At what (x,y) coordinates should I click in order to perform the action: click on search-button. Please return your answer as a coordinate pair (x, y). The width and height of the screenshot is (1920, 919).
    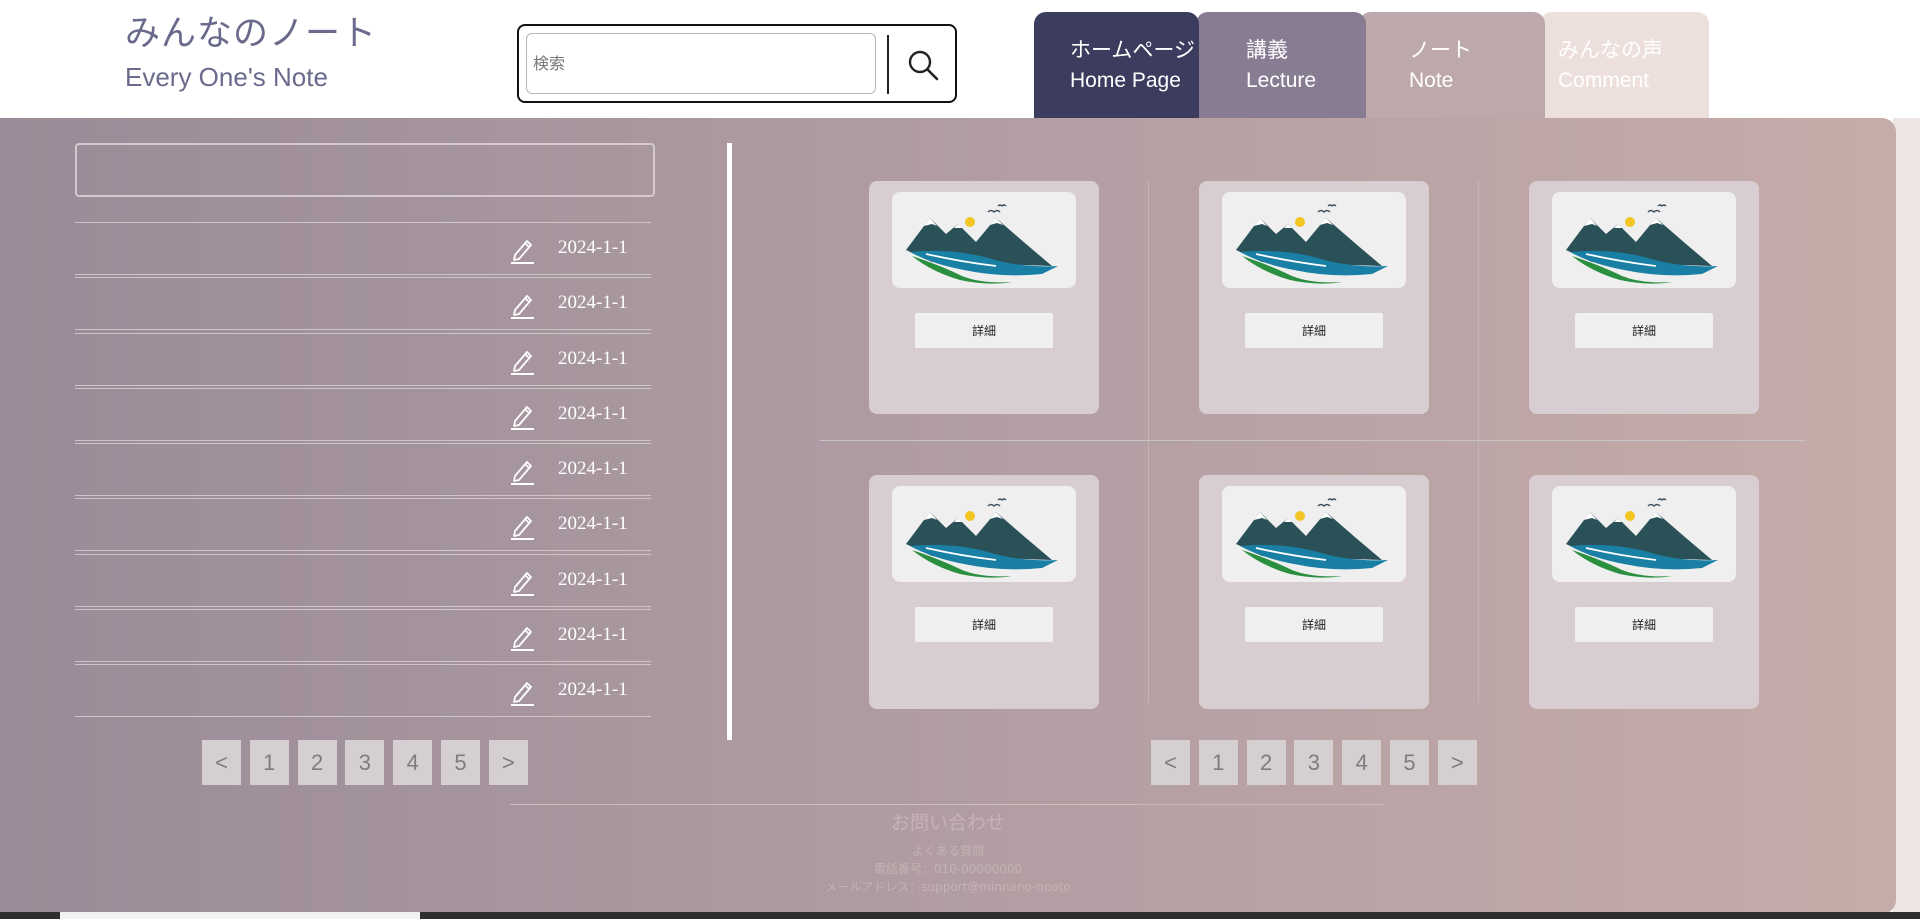
    Looking at the image, I should click on (923, 64).